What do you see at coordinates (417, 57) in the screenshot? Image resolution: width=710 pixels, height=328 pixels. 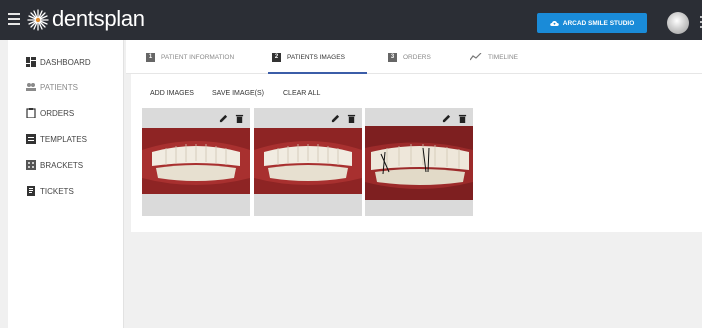 I see `tab-label: ORDERS` at bounding box center [417, 57].